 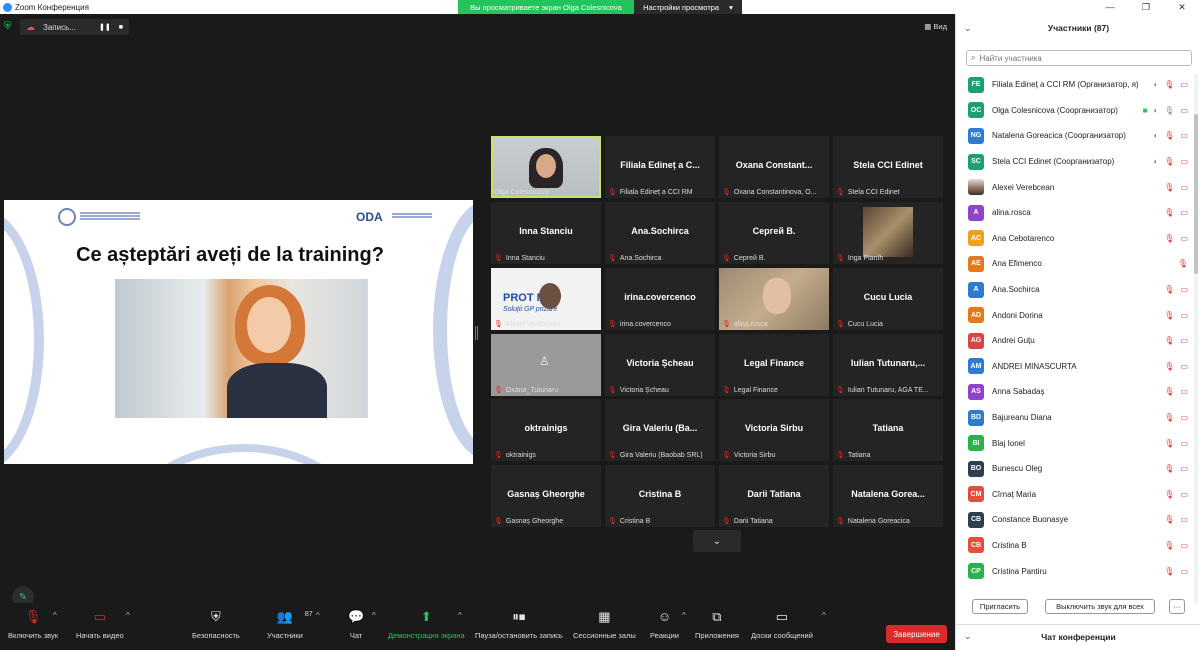 I want to click on start-video-button: ▭ Начать видео, so click(x=100, y=623).